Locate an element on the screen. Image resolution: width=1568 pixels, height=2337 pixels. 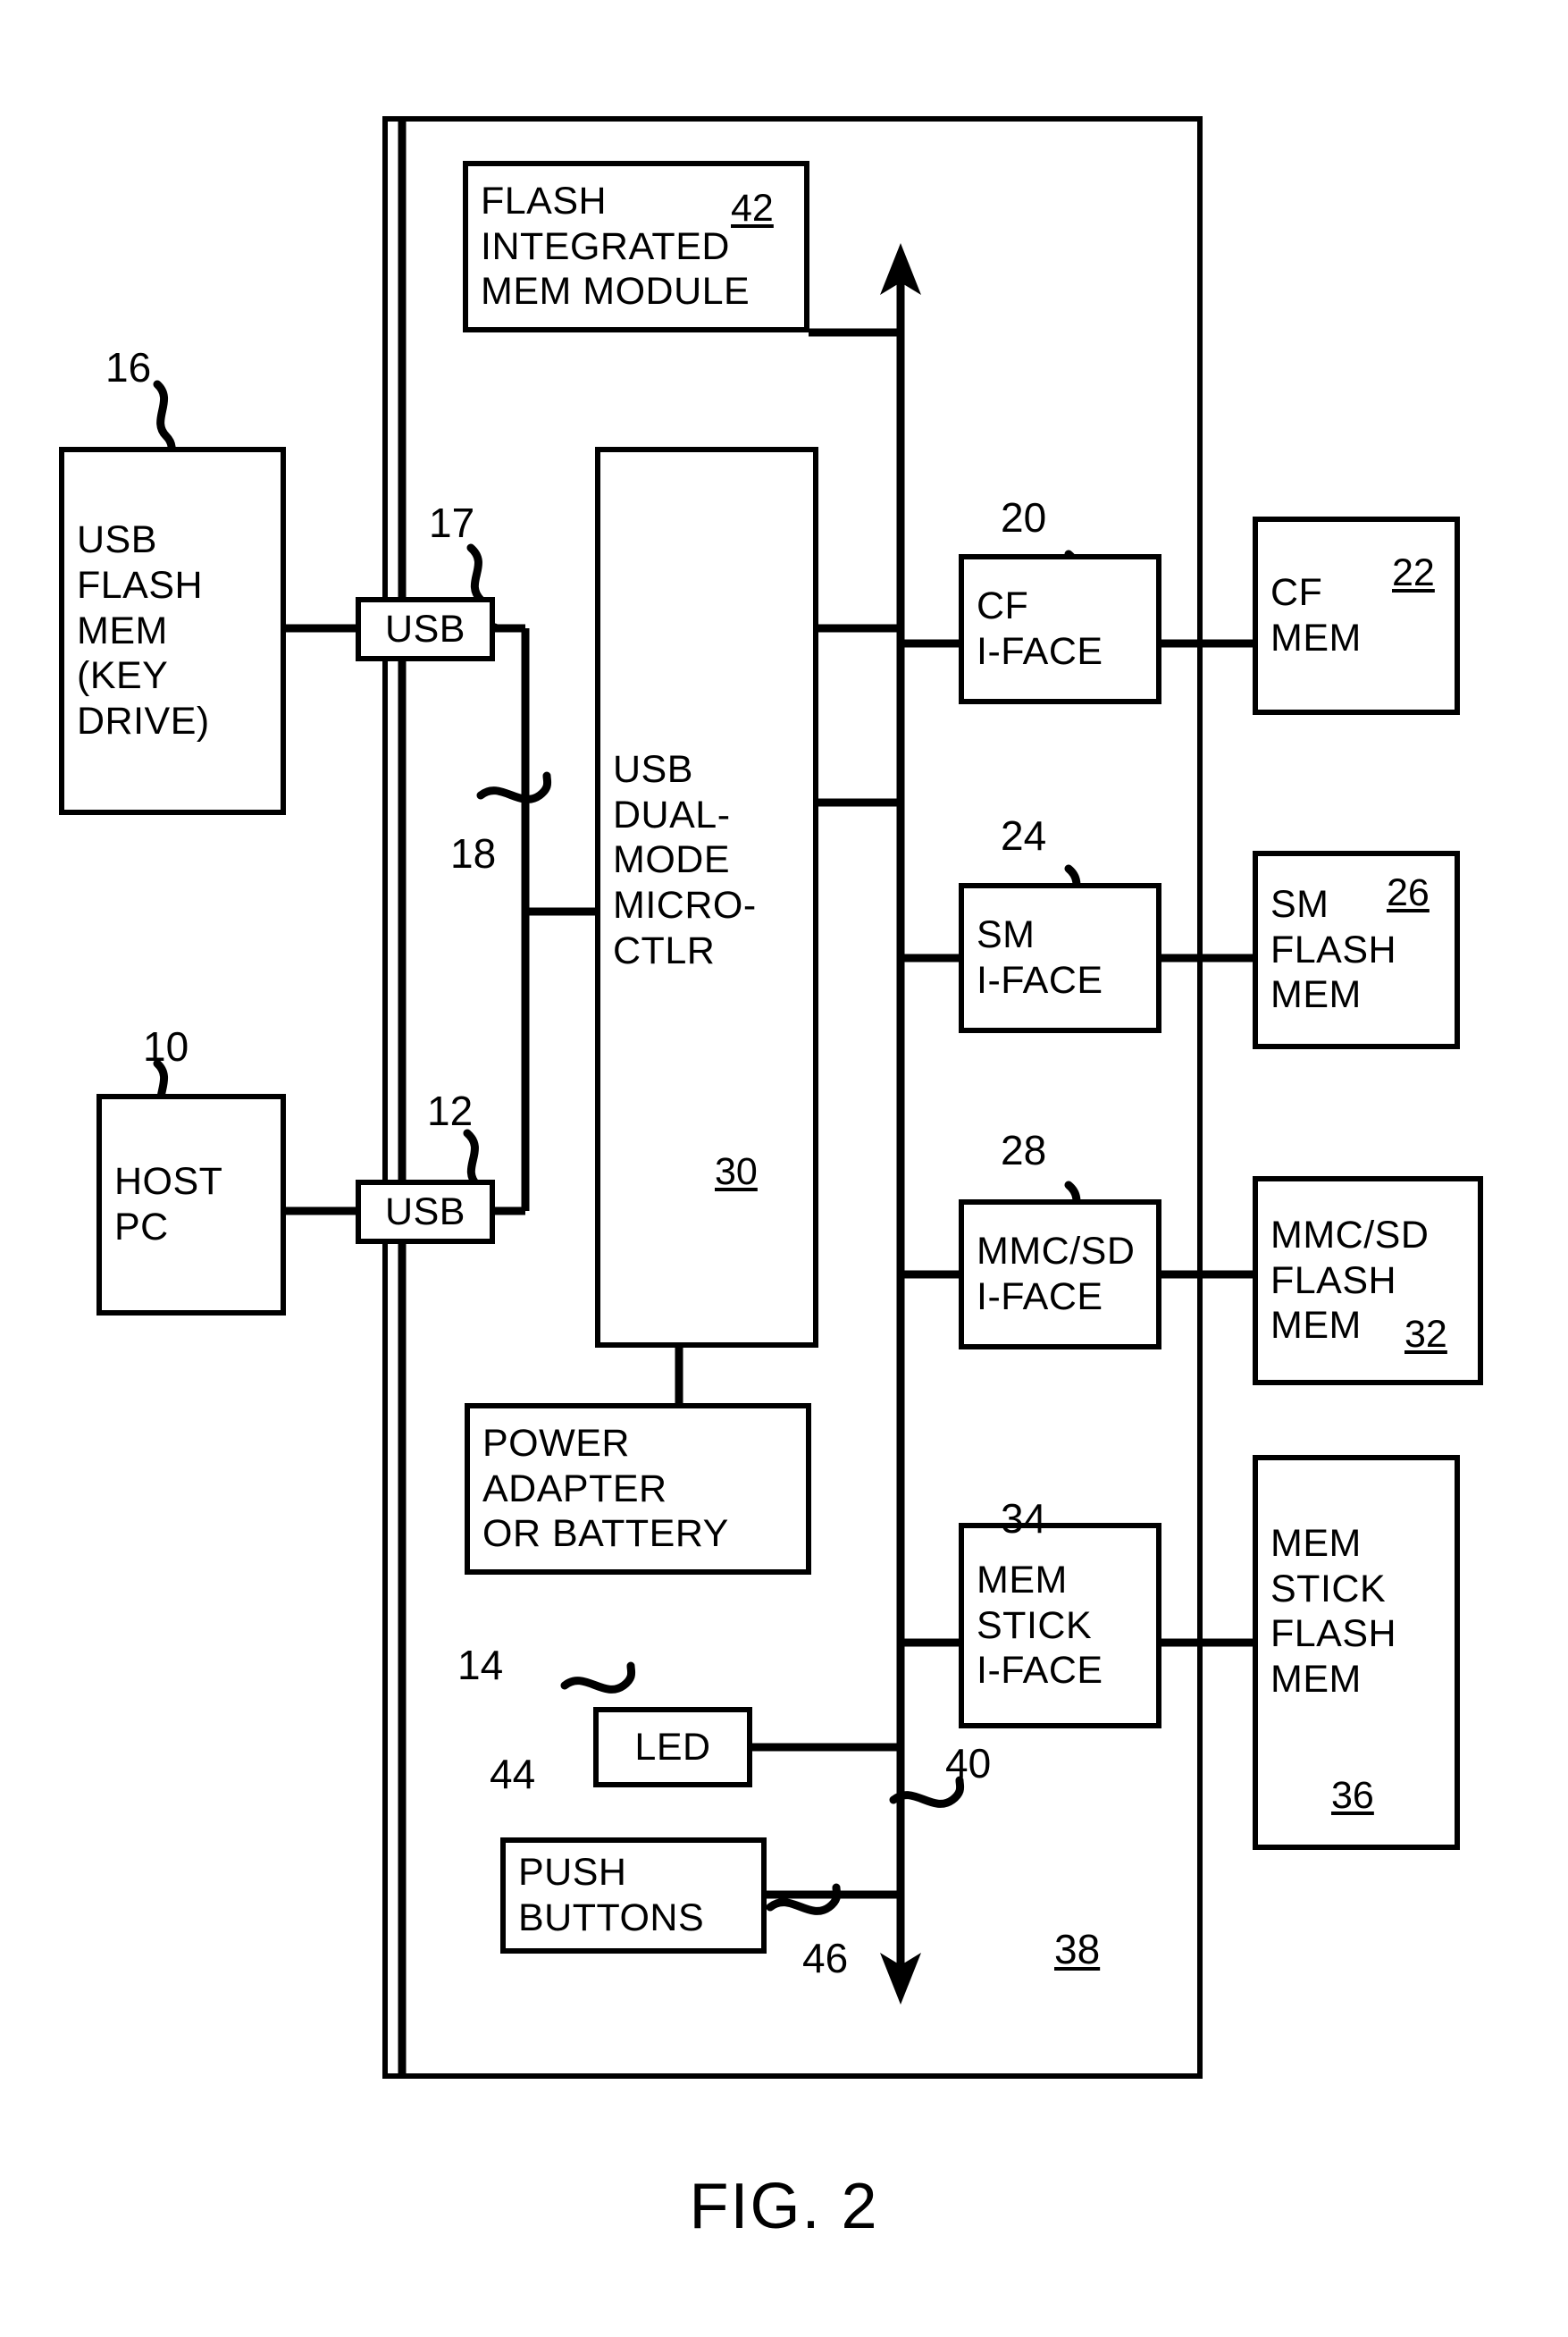
ref-38: 38 is located at coordinates (1077, 1949).